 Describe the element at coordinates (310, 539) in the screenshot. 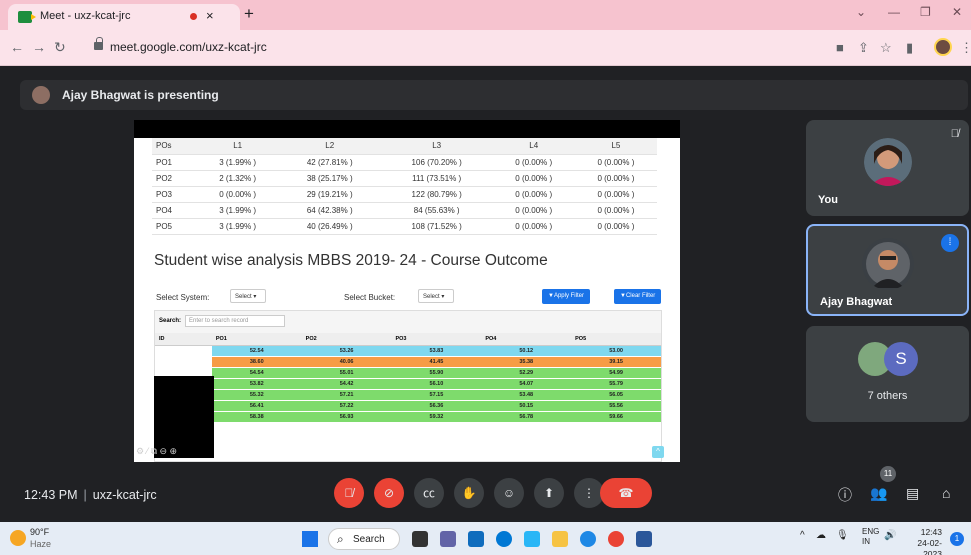

I see `start-button` at that location.